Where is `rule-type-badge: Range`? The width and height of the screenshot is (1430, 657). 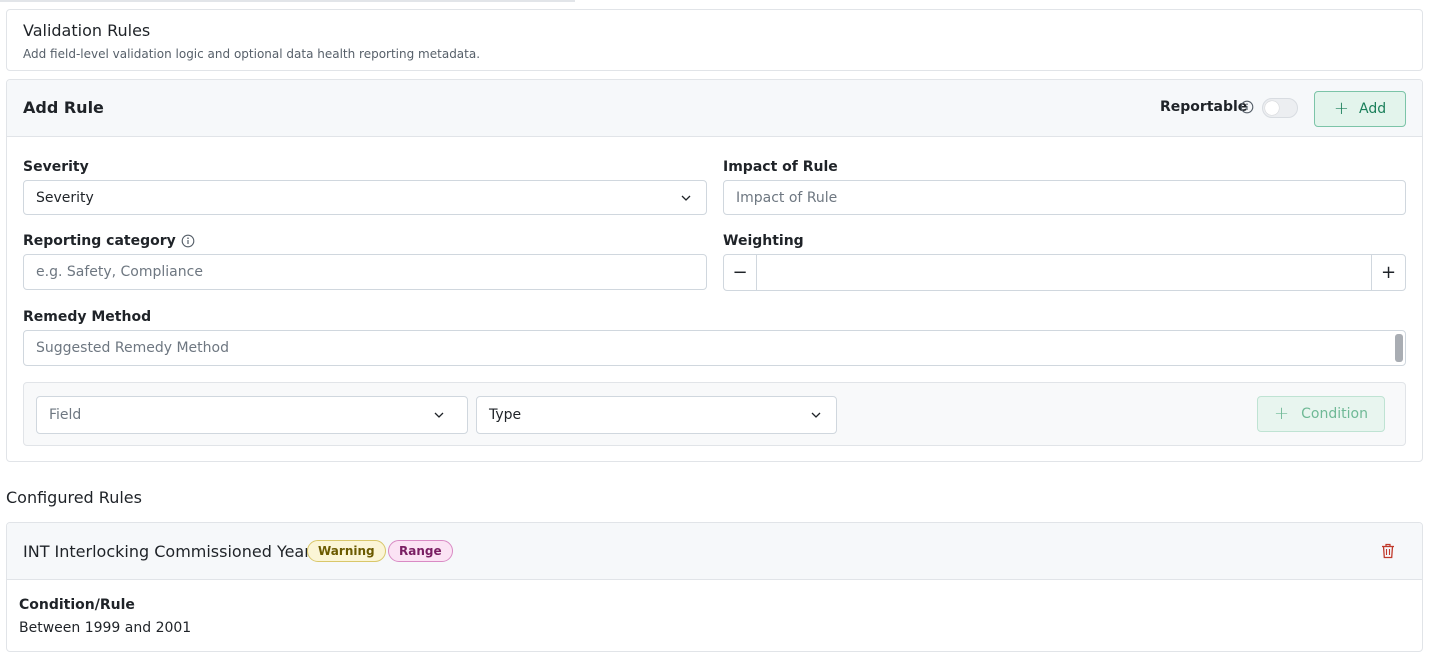 rule-type-badge: Range is located at coordinates (420, 551).